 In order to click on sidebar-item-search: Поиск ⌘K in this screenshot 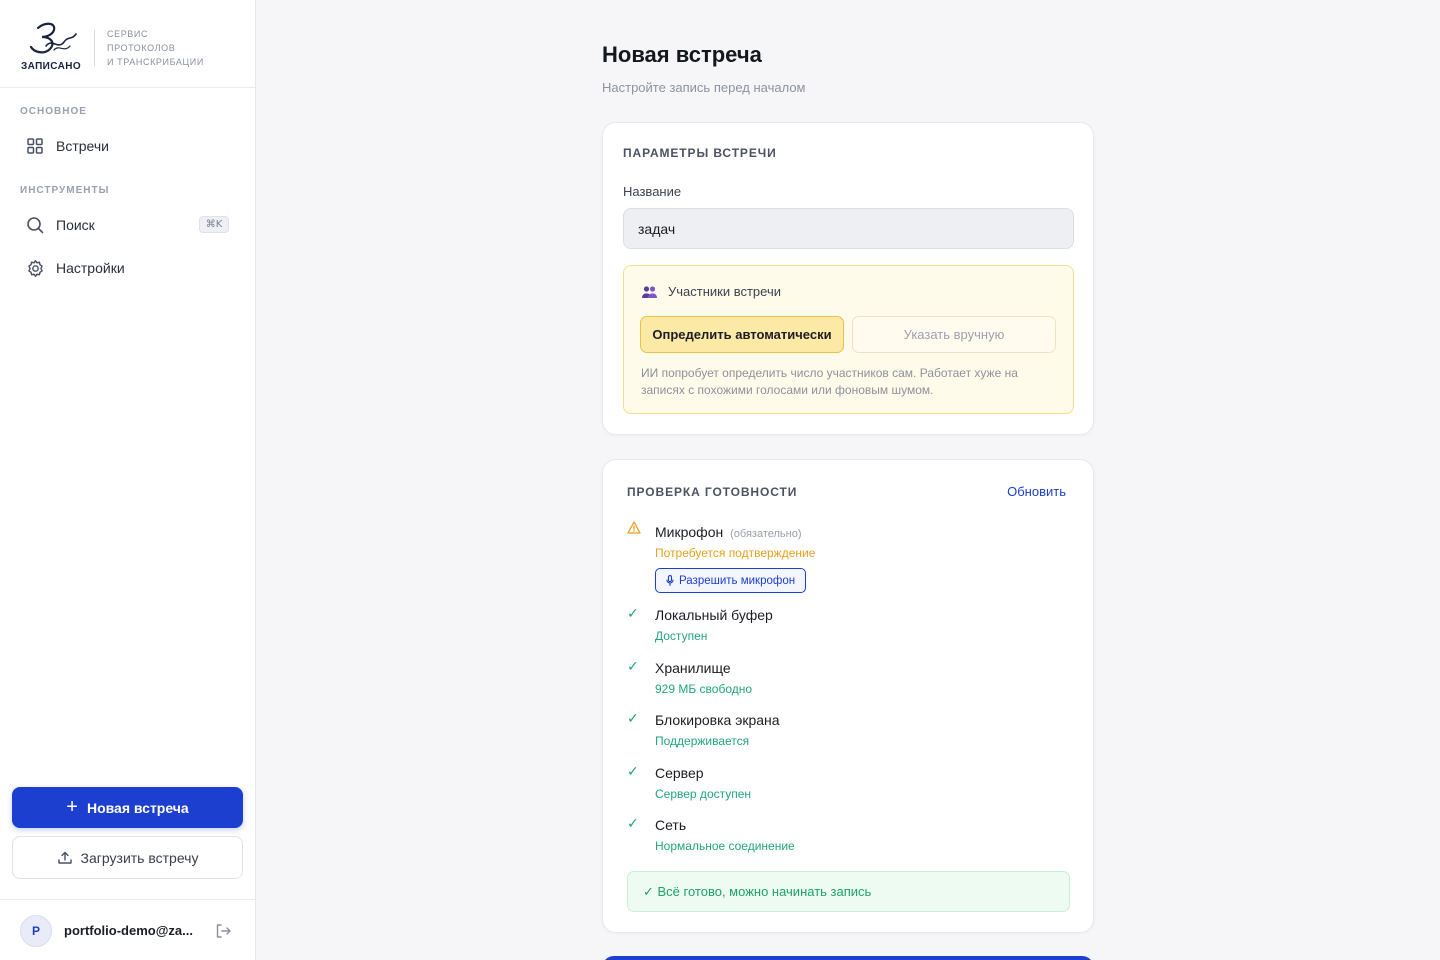, I will do `click(127, 225)`.